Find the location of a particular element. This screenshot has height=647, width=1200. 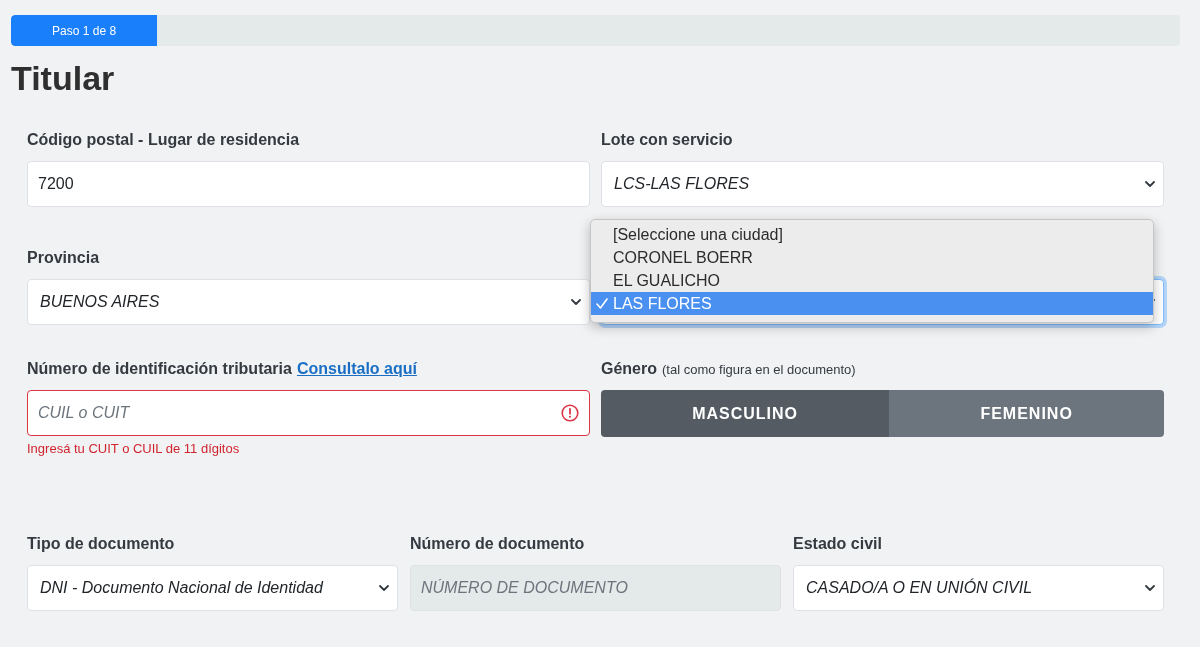

select-field: CASADO/A O EN UNIÓN CIVIL is located at coordinates (978, 588).